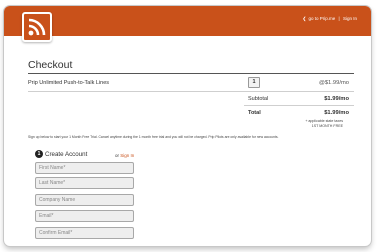 The image size is (378, 252). I want to click on line-item-price: @$1.99/mo, so click(333, 83).